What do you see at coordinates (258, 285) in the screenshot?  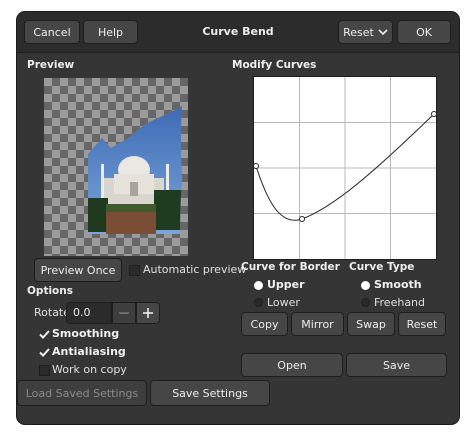 I see `border-upper-radio` at bounding box center [258, 285].